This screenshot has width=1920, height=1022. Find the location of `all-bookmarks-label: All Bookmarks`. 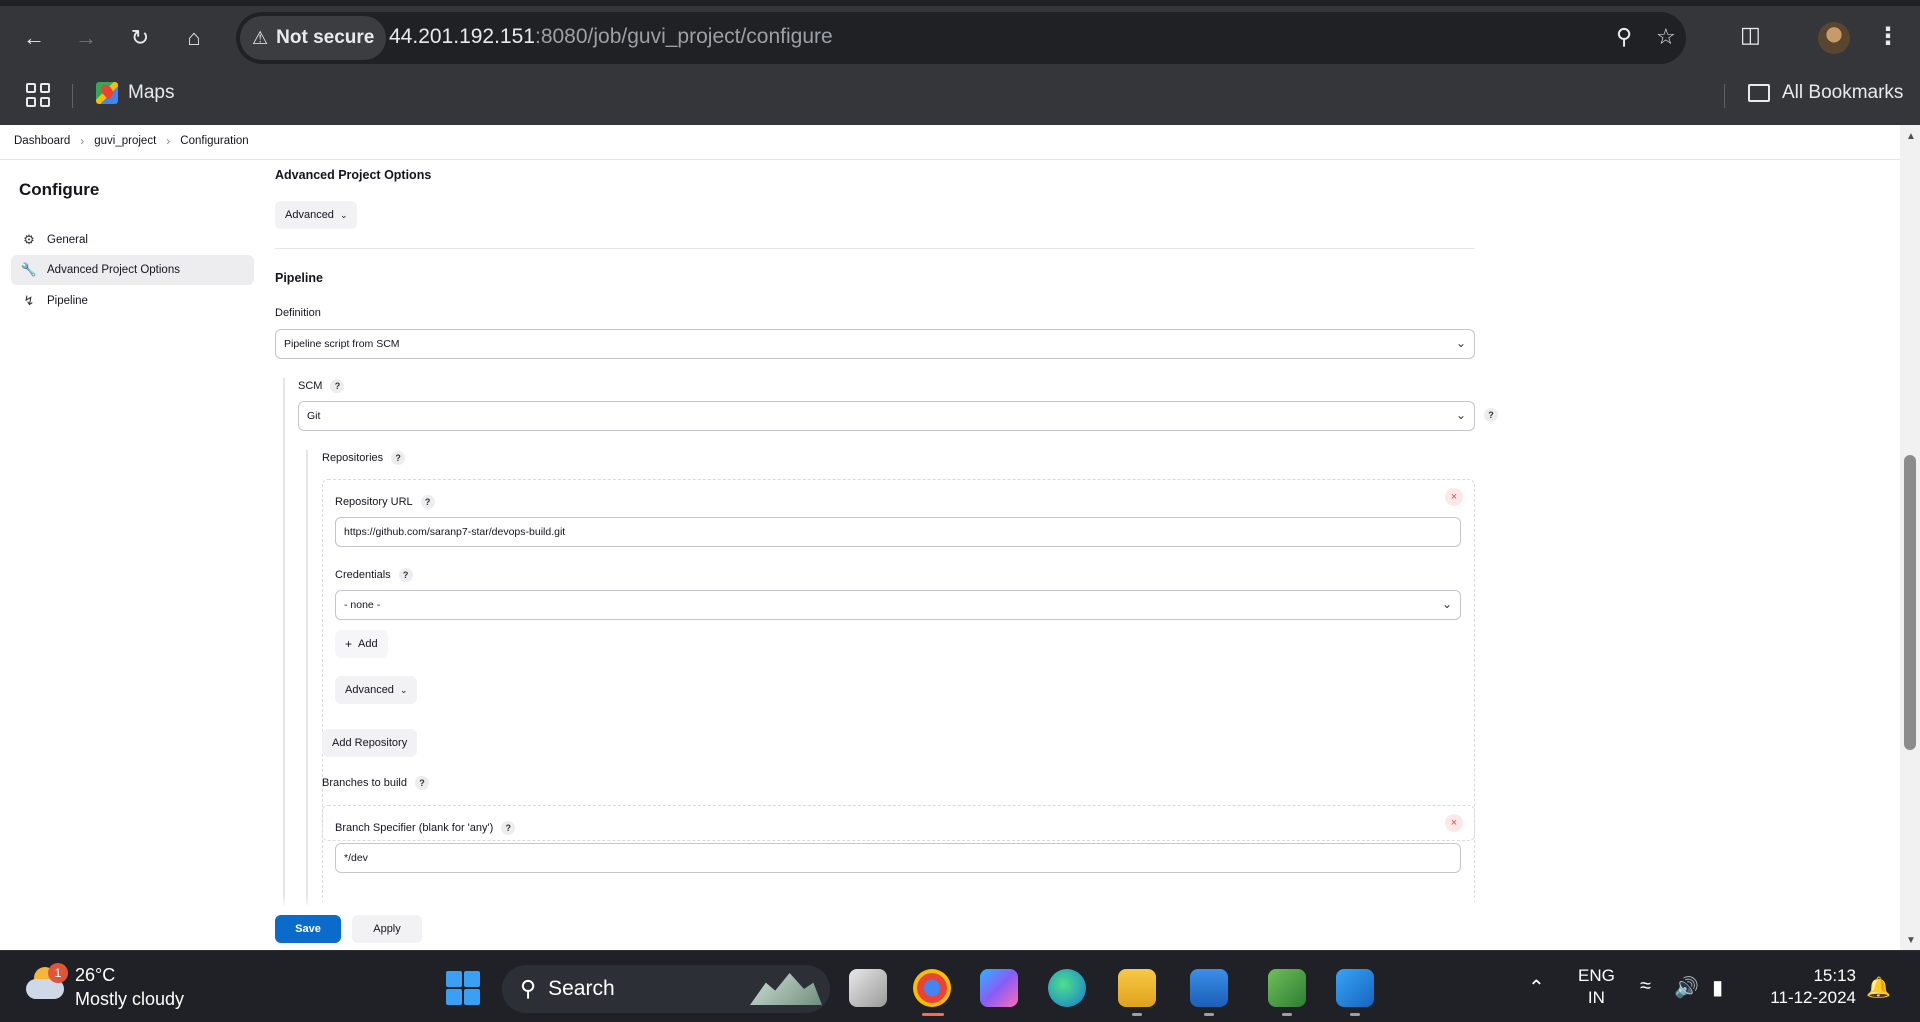

all-bookmarks-label: All Bookmarks is located at coordinates (1843, 92).